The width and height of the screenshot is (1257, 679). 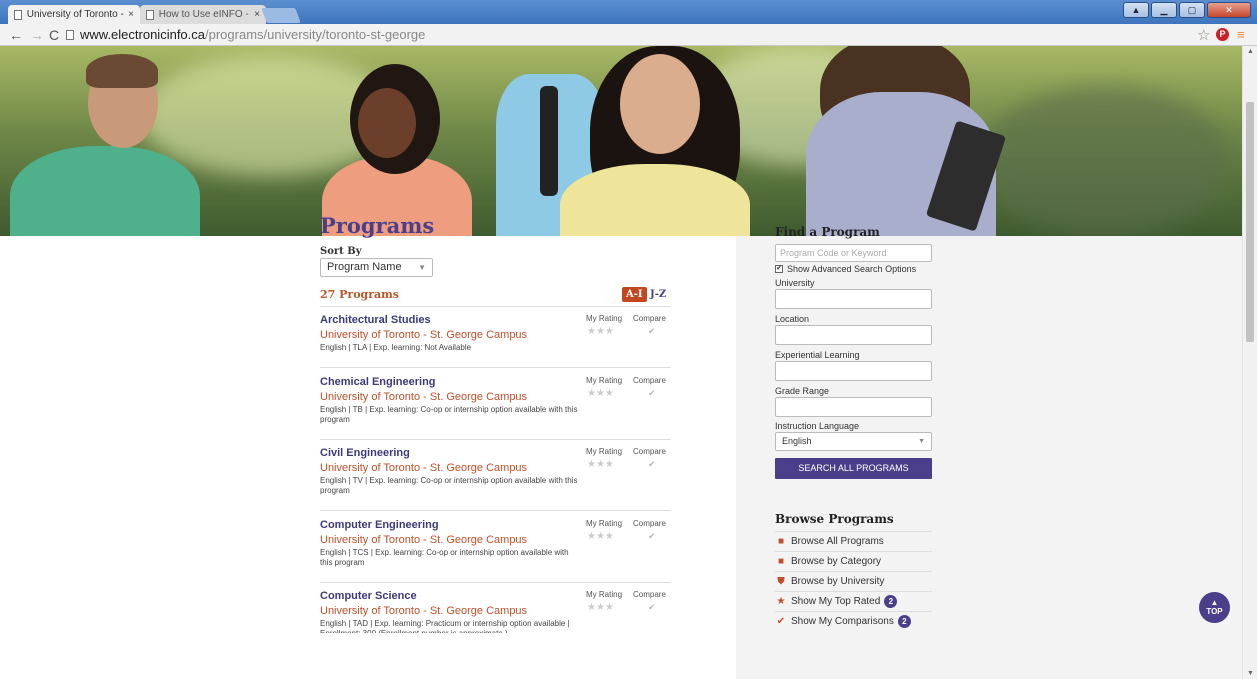 I want to click on url-path: /programs/university/toronto-st-george, so click(x=315, y=34).